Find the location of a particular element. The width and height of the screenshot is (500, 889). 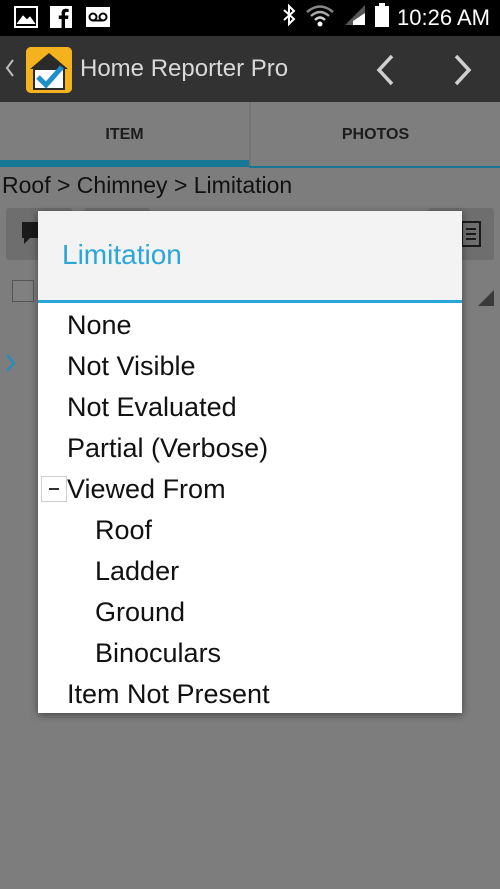

dialog-title-divider is located at coordinates (250, 301).